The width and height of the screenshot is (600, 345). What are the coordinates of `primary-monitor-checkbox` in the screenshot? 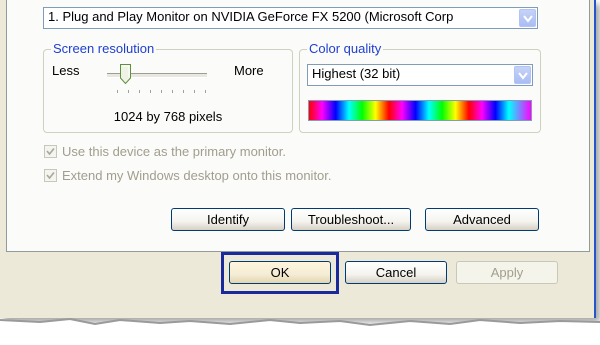 It's located at (50, 151).